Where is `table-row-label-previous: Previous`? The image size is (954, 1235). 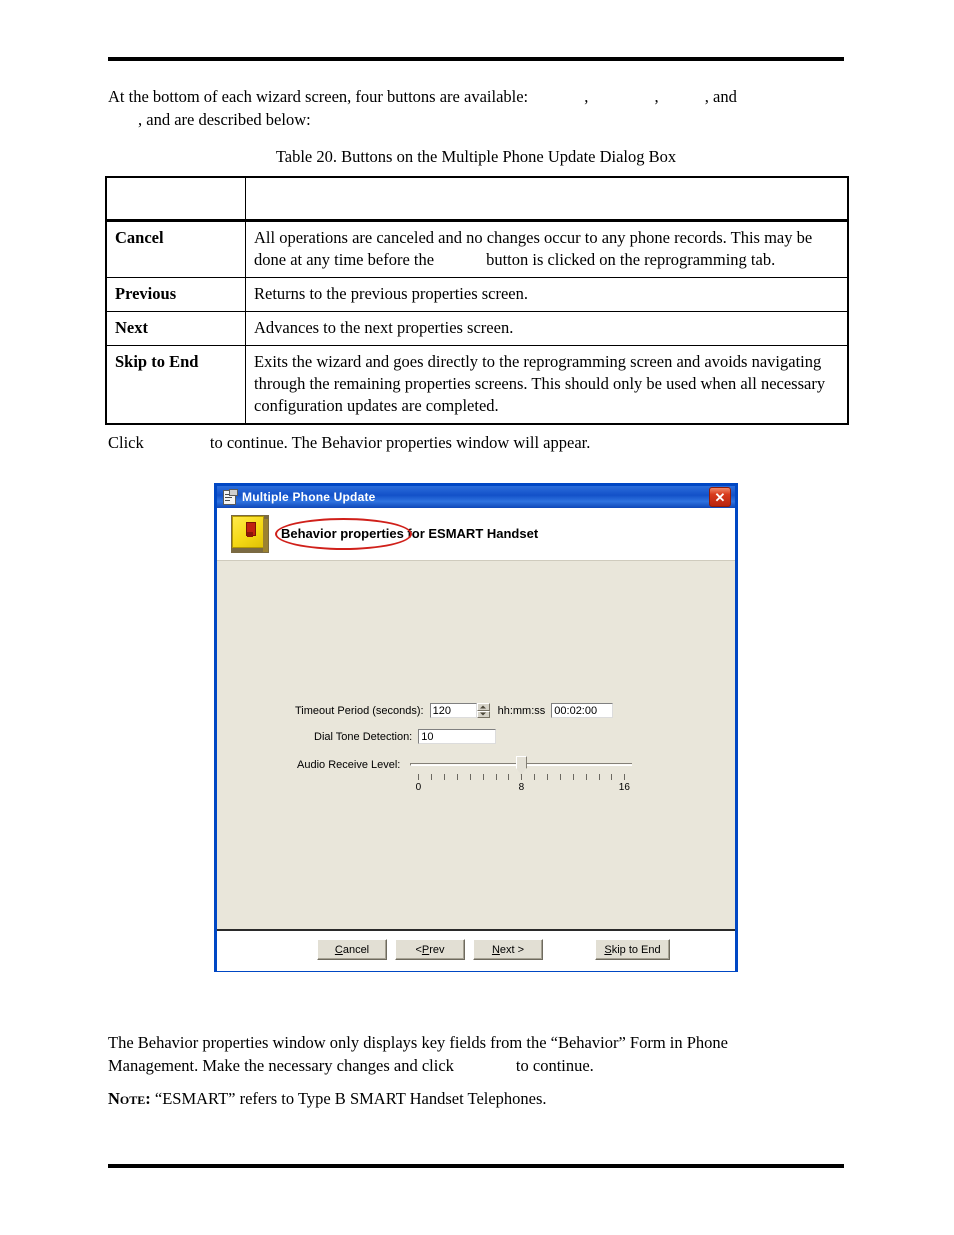 table-row-label-previous: Previous is located at coordinates (175, 294).